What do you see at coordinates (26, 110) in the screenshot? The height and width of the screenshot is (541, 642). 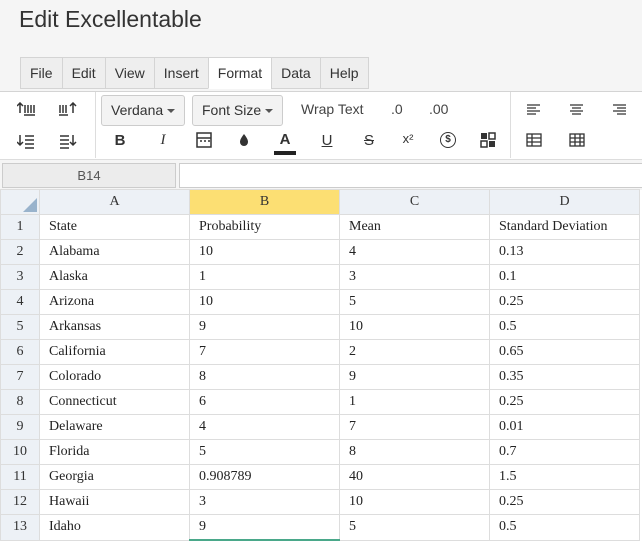 I see `insert-row-above-icon` at bounding box center [26, 110].